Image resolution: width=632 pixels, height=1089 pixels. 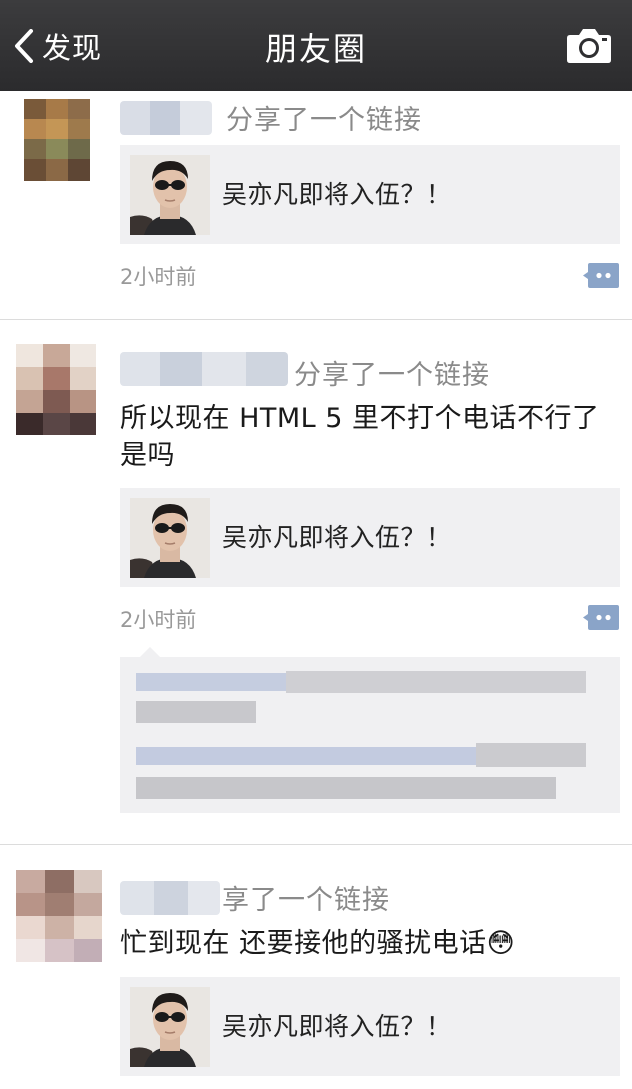 I want to click on camera-icon, so click(x=589, y=47).